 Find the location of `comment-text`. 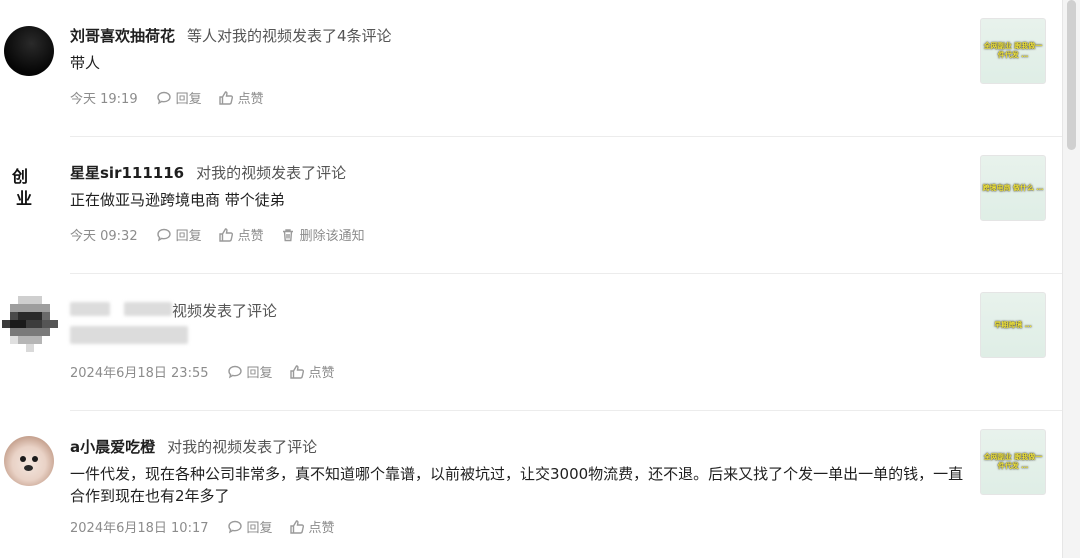

comment-text is located at coordinates (129, 338).